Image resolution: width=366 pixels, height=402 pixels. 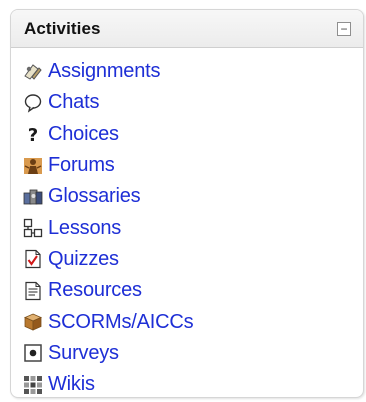 What do you see at coordinates (344, 28) in the screenshot?
I see `collapse-toggle-icon: −` at bounding box center [344, 28].